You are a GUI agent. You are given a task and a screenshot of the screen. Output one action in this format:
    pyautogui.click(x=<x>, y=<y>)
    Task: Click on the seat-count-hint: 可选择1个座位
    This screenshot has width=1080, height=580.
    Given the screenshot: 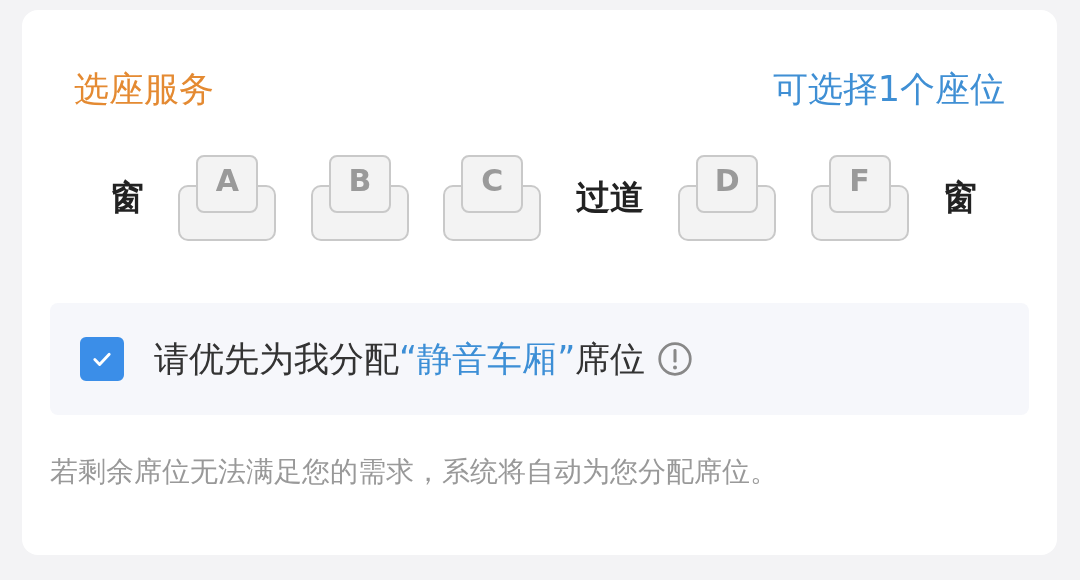 What is the action you would take?
    pyautogui.click(x=888, y=89)
    